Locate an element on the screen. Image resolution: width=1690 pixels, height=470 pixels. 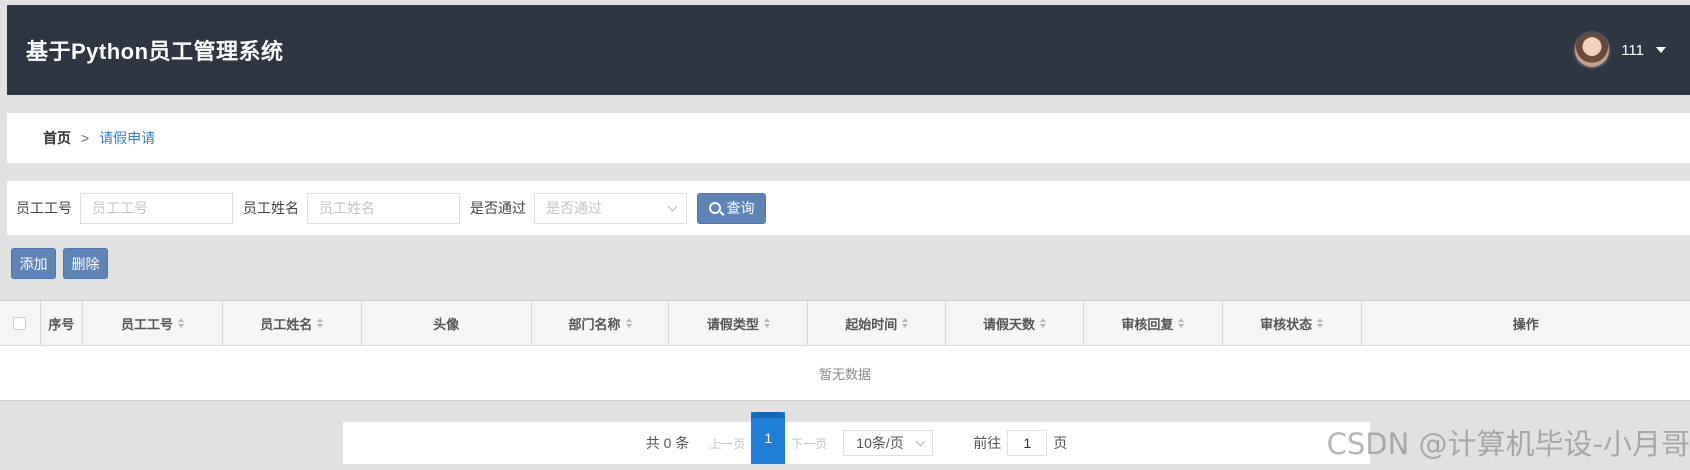
page-size-select: 10条/页 is located at coordinates (888, 443).